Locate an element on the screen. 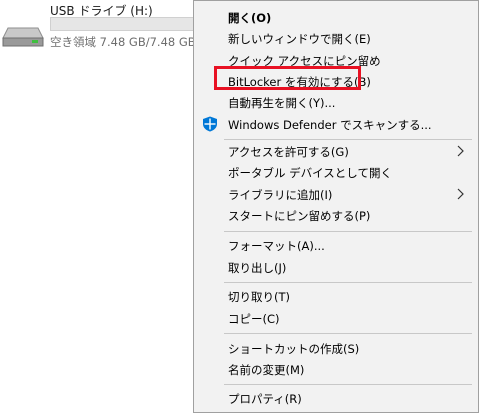 This screenshot has width=480, height=414. menu-item-eject: 取り出し(J) is located at coordinates (336, 267).